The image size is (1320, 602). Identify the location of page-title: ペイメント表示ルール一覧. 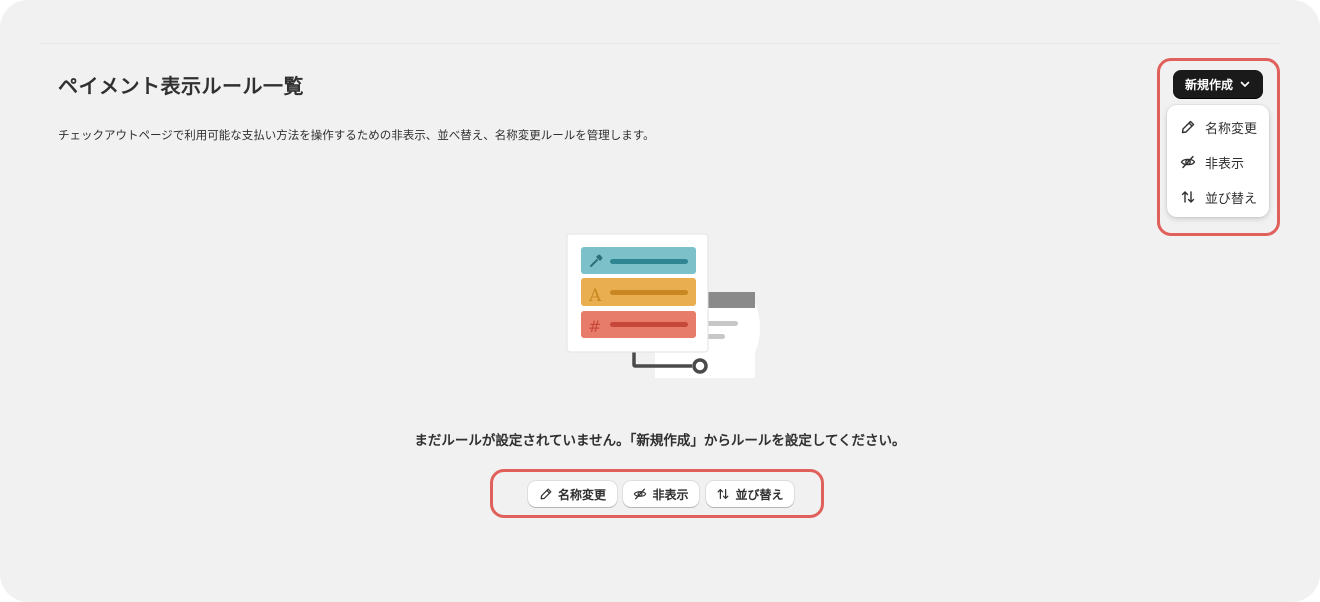
(181, 86).